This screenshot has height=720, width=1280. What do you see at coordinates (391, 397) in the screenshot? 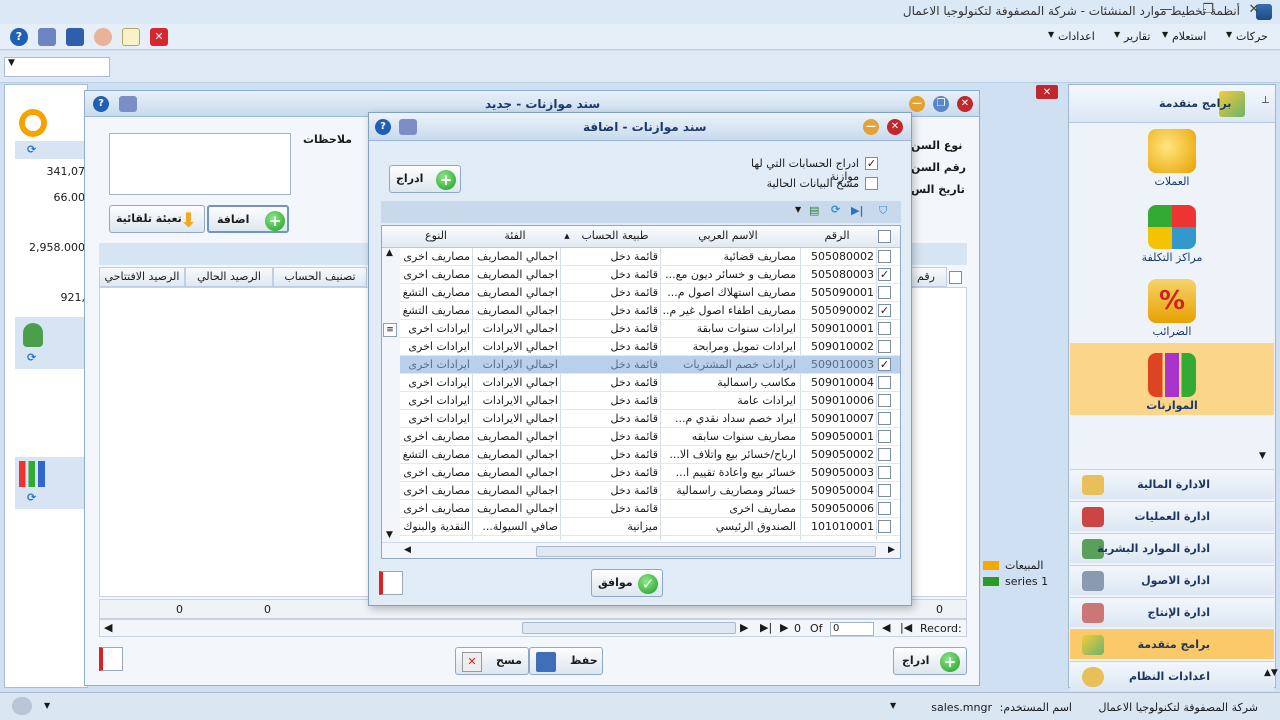
I see `vertical-scrollbar: ▲ ▼` at bounding box center [391, 397].